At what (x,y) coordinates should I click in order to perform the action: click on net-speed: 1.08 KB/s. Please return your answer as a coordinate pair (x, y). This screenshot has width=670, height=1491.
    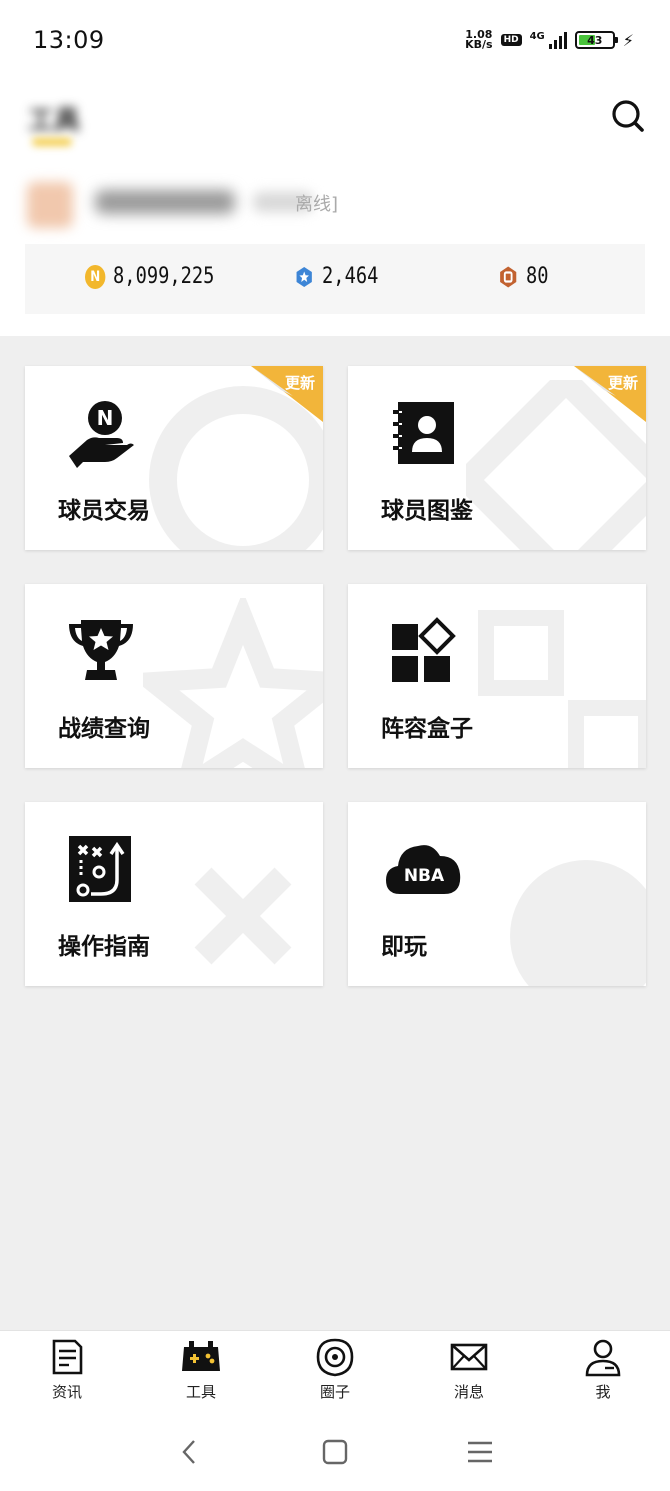
    Looking at the image, I should click on (479, 40).